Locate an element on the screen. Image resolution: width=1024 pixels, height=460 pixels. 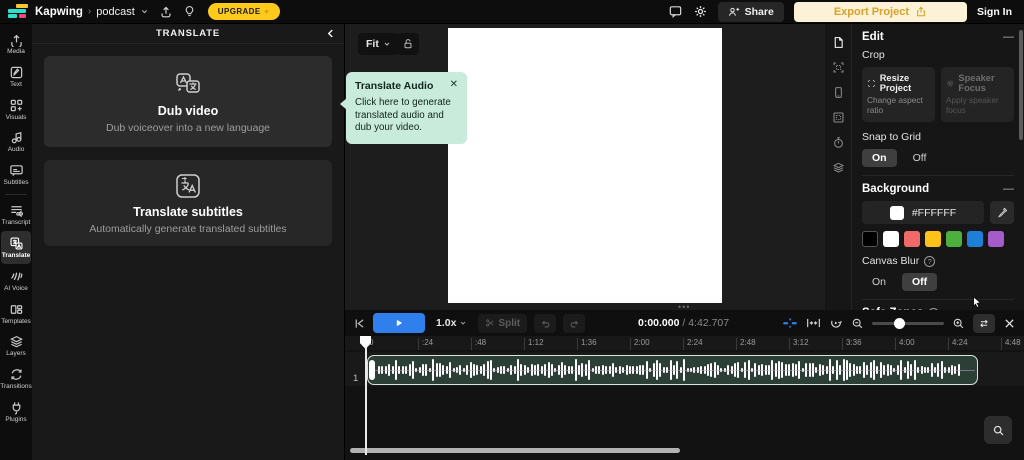
zoom-fit-dropdown: Fit is located at coordinates (378, 44).